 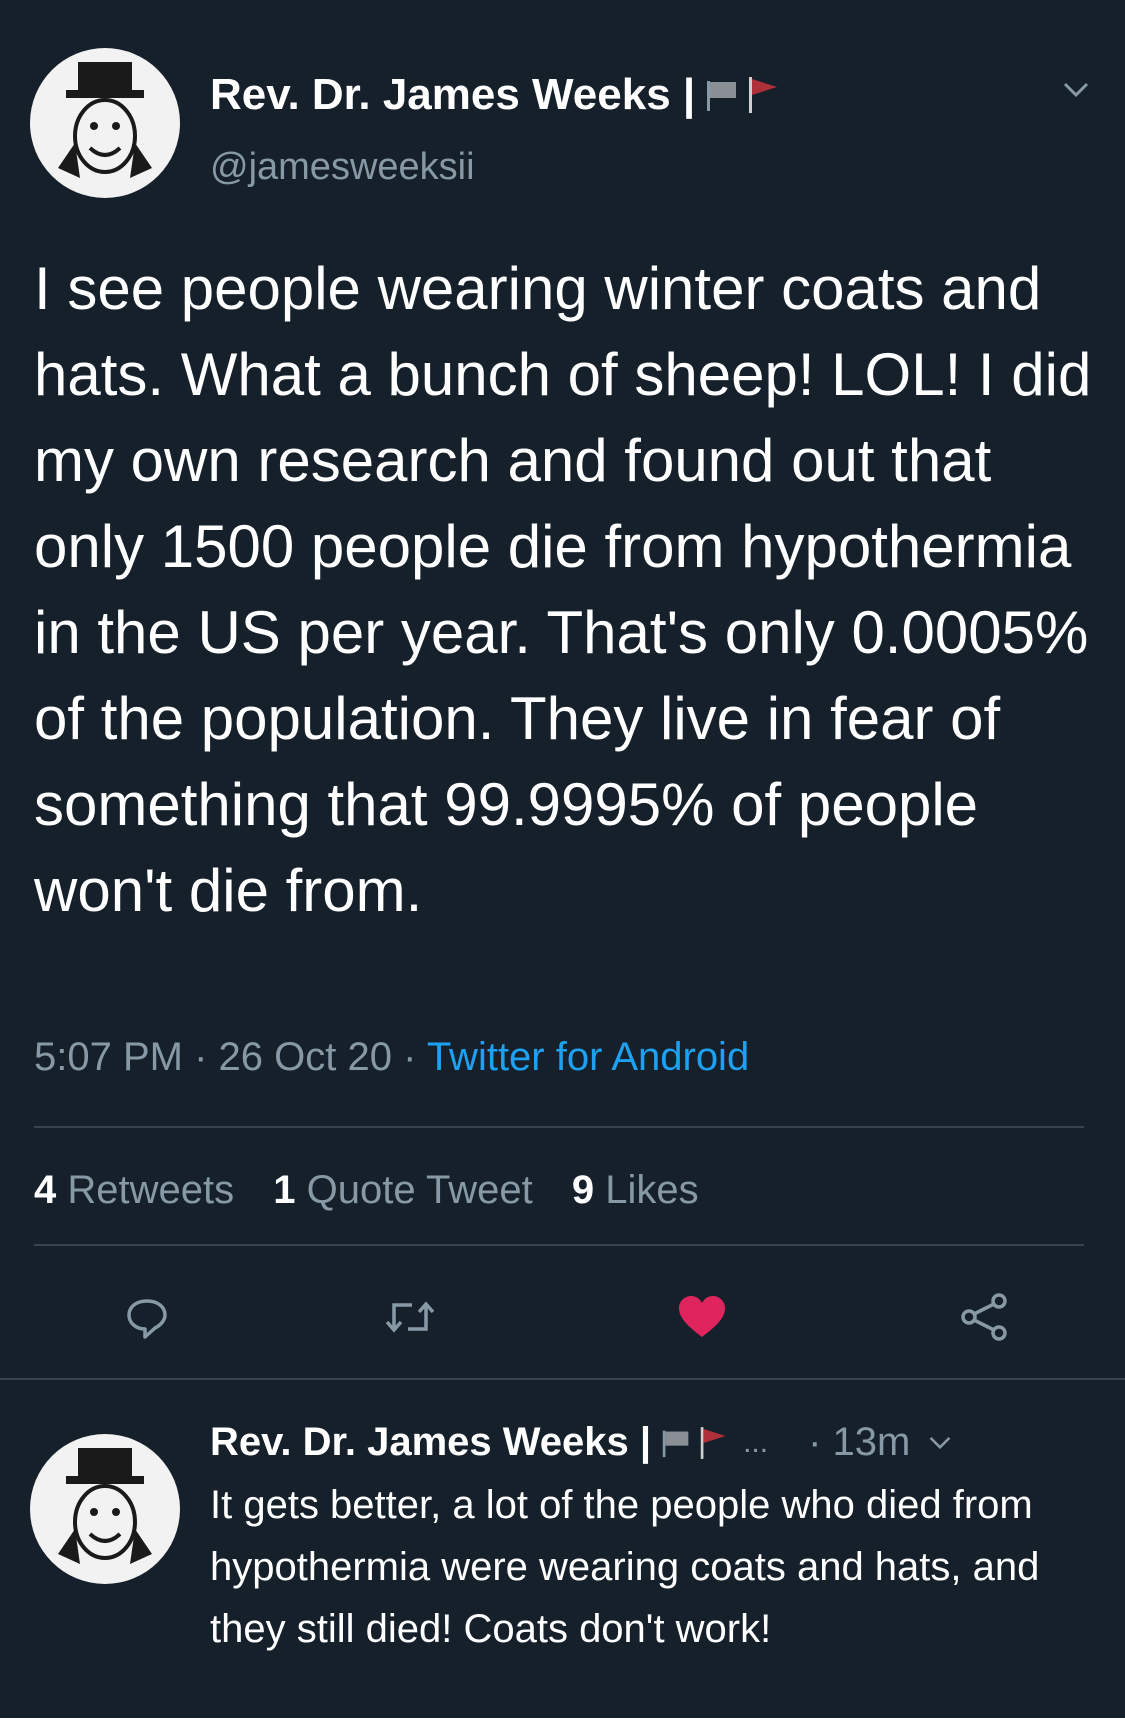 I want to click on retweet-button, so click(x=410, y=1317).